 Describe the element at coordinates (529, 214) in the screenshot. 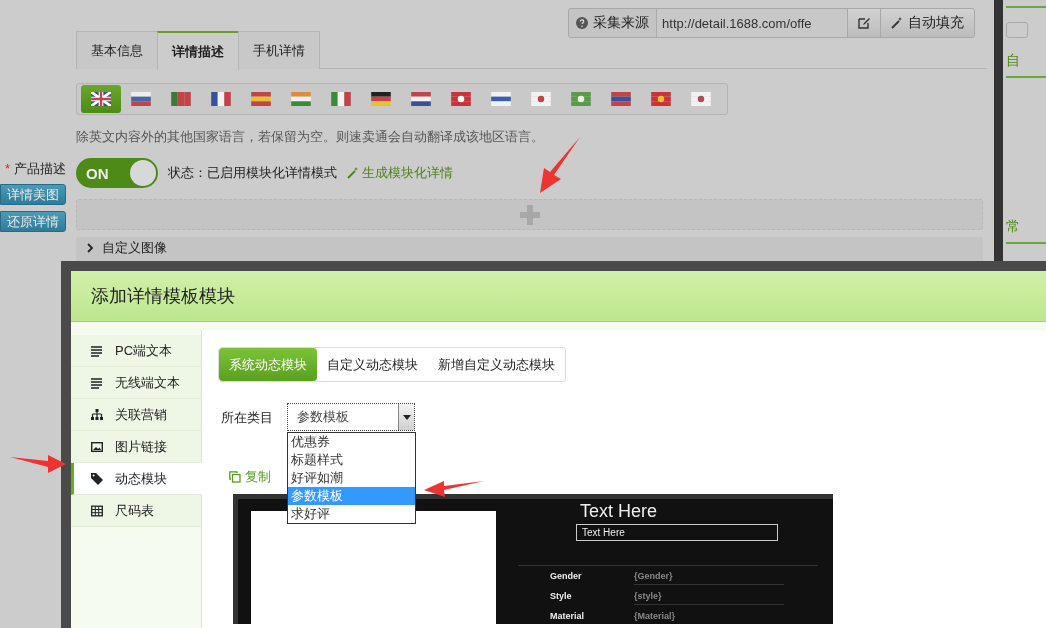

I see `plus-icon` at that location.